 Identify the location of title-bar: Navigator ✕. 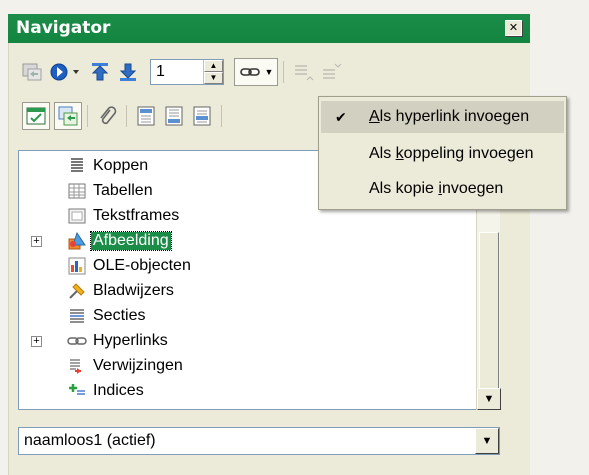
(269, 28).